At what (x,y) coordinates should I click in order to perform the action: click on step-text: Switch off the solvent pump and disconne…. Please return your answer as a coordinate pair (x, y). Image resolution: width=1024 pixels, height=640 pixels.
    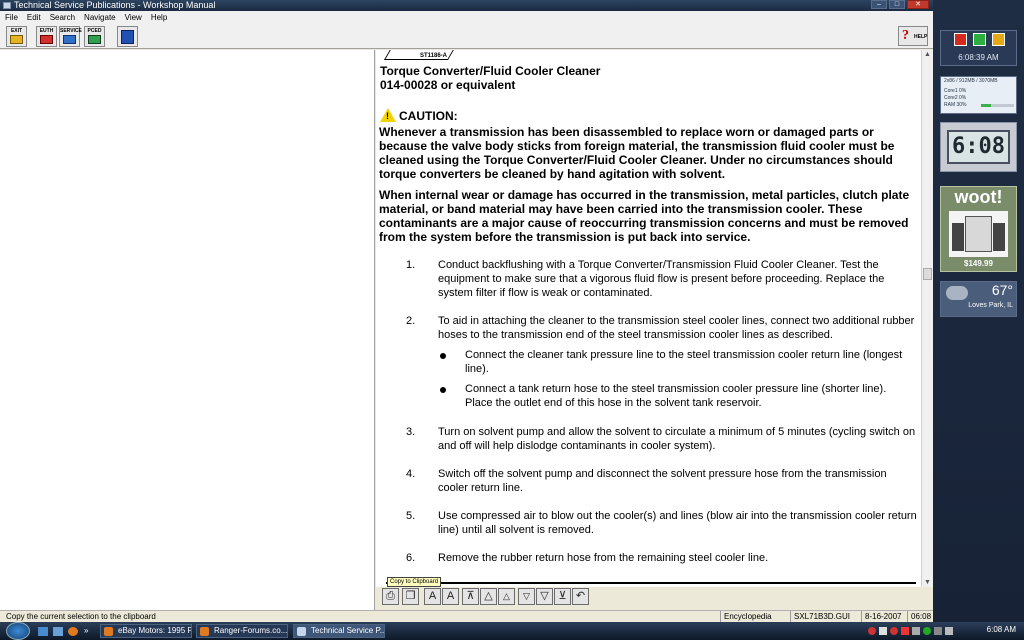
    Looking at the image, I should click on (662, 481).